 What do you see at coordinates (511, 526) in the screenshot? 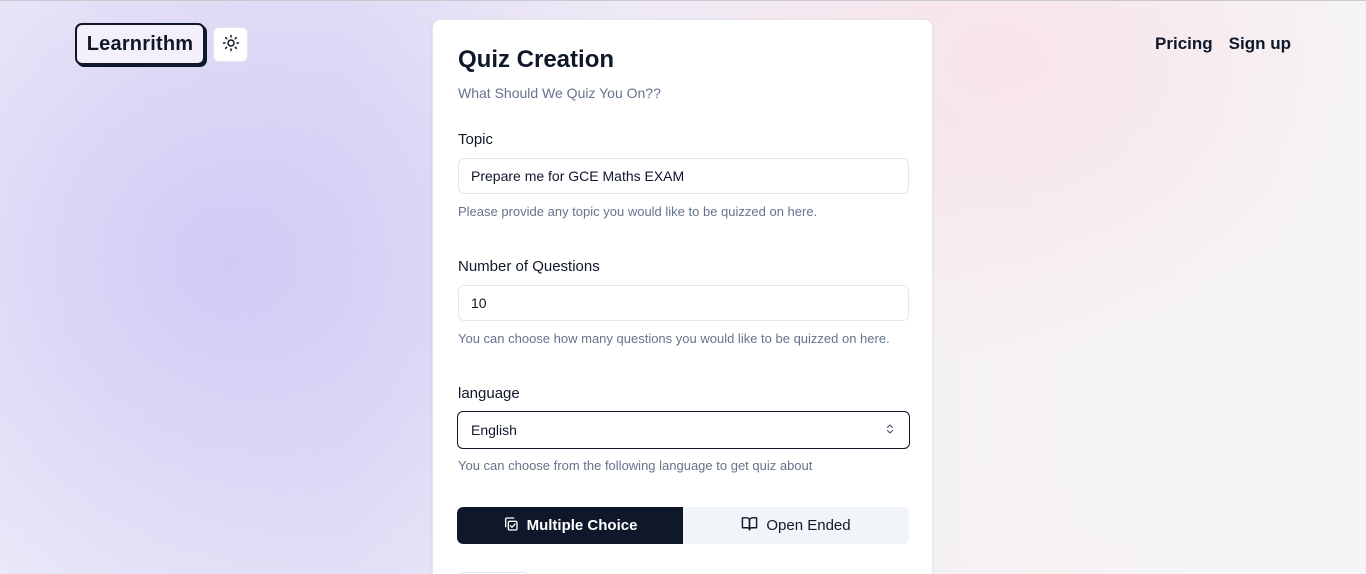
I see `copy-check-icon` at bounding box center [511, 526].